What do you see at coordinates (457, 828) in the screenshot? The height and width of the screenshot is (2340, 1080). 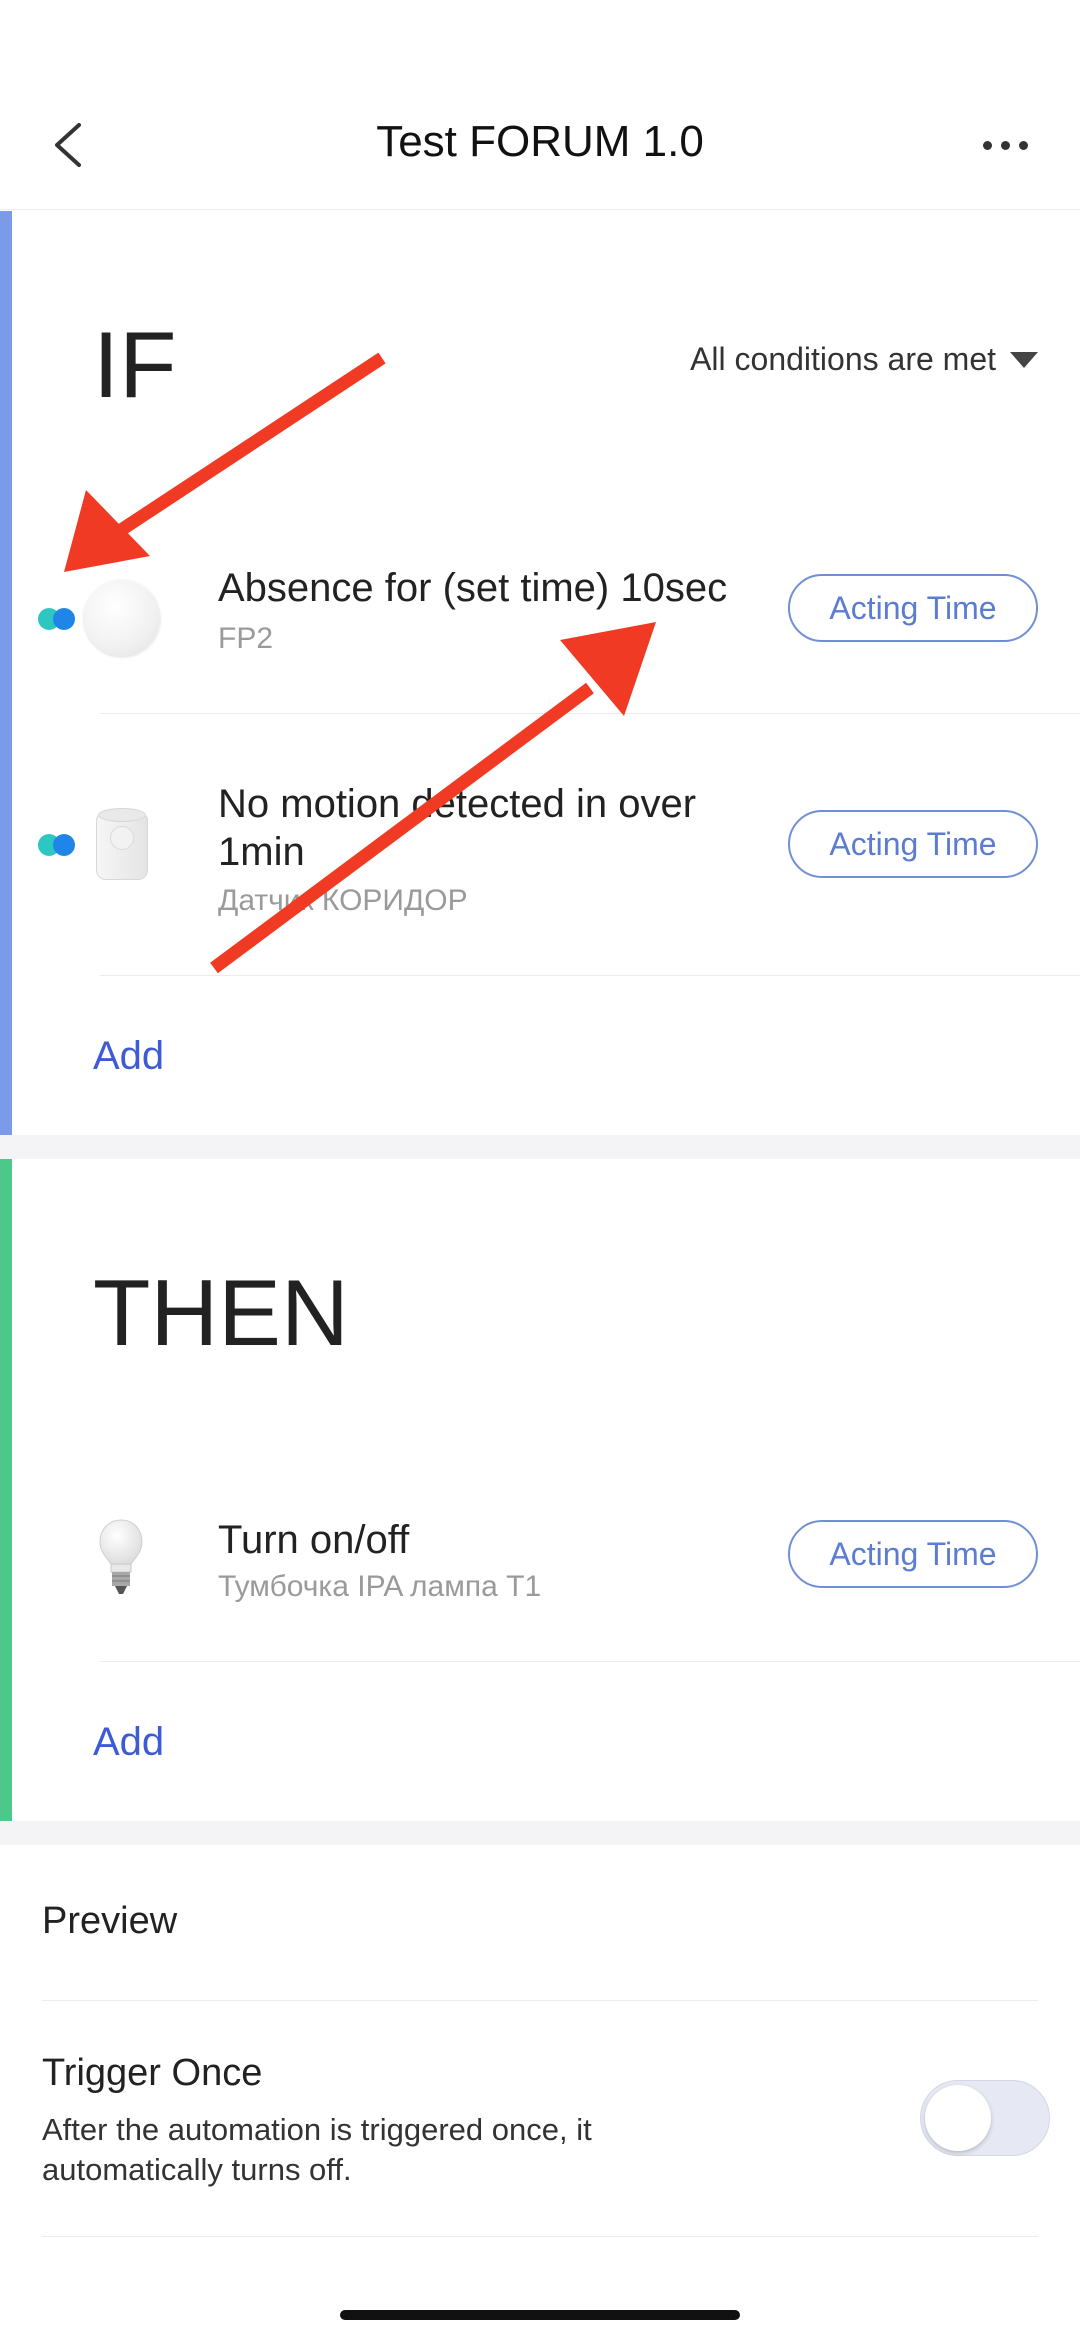 I see `condition-title: No motion detected in over 1min` at bounding box center [457, 828].